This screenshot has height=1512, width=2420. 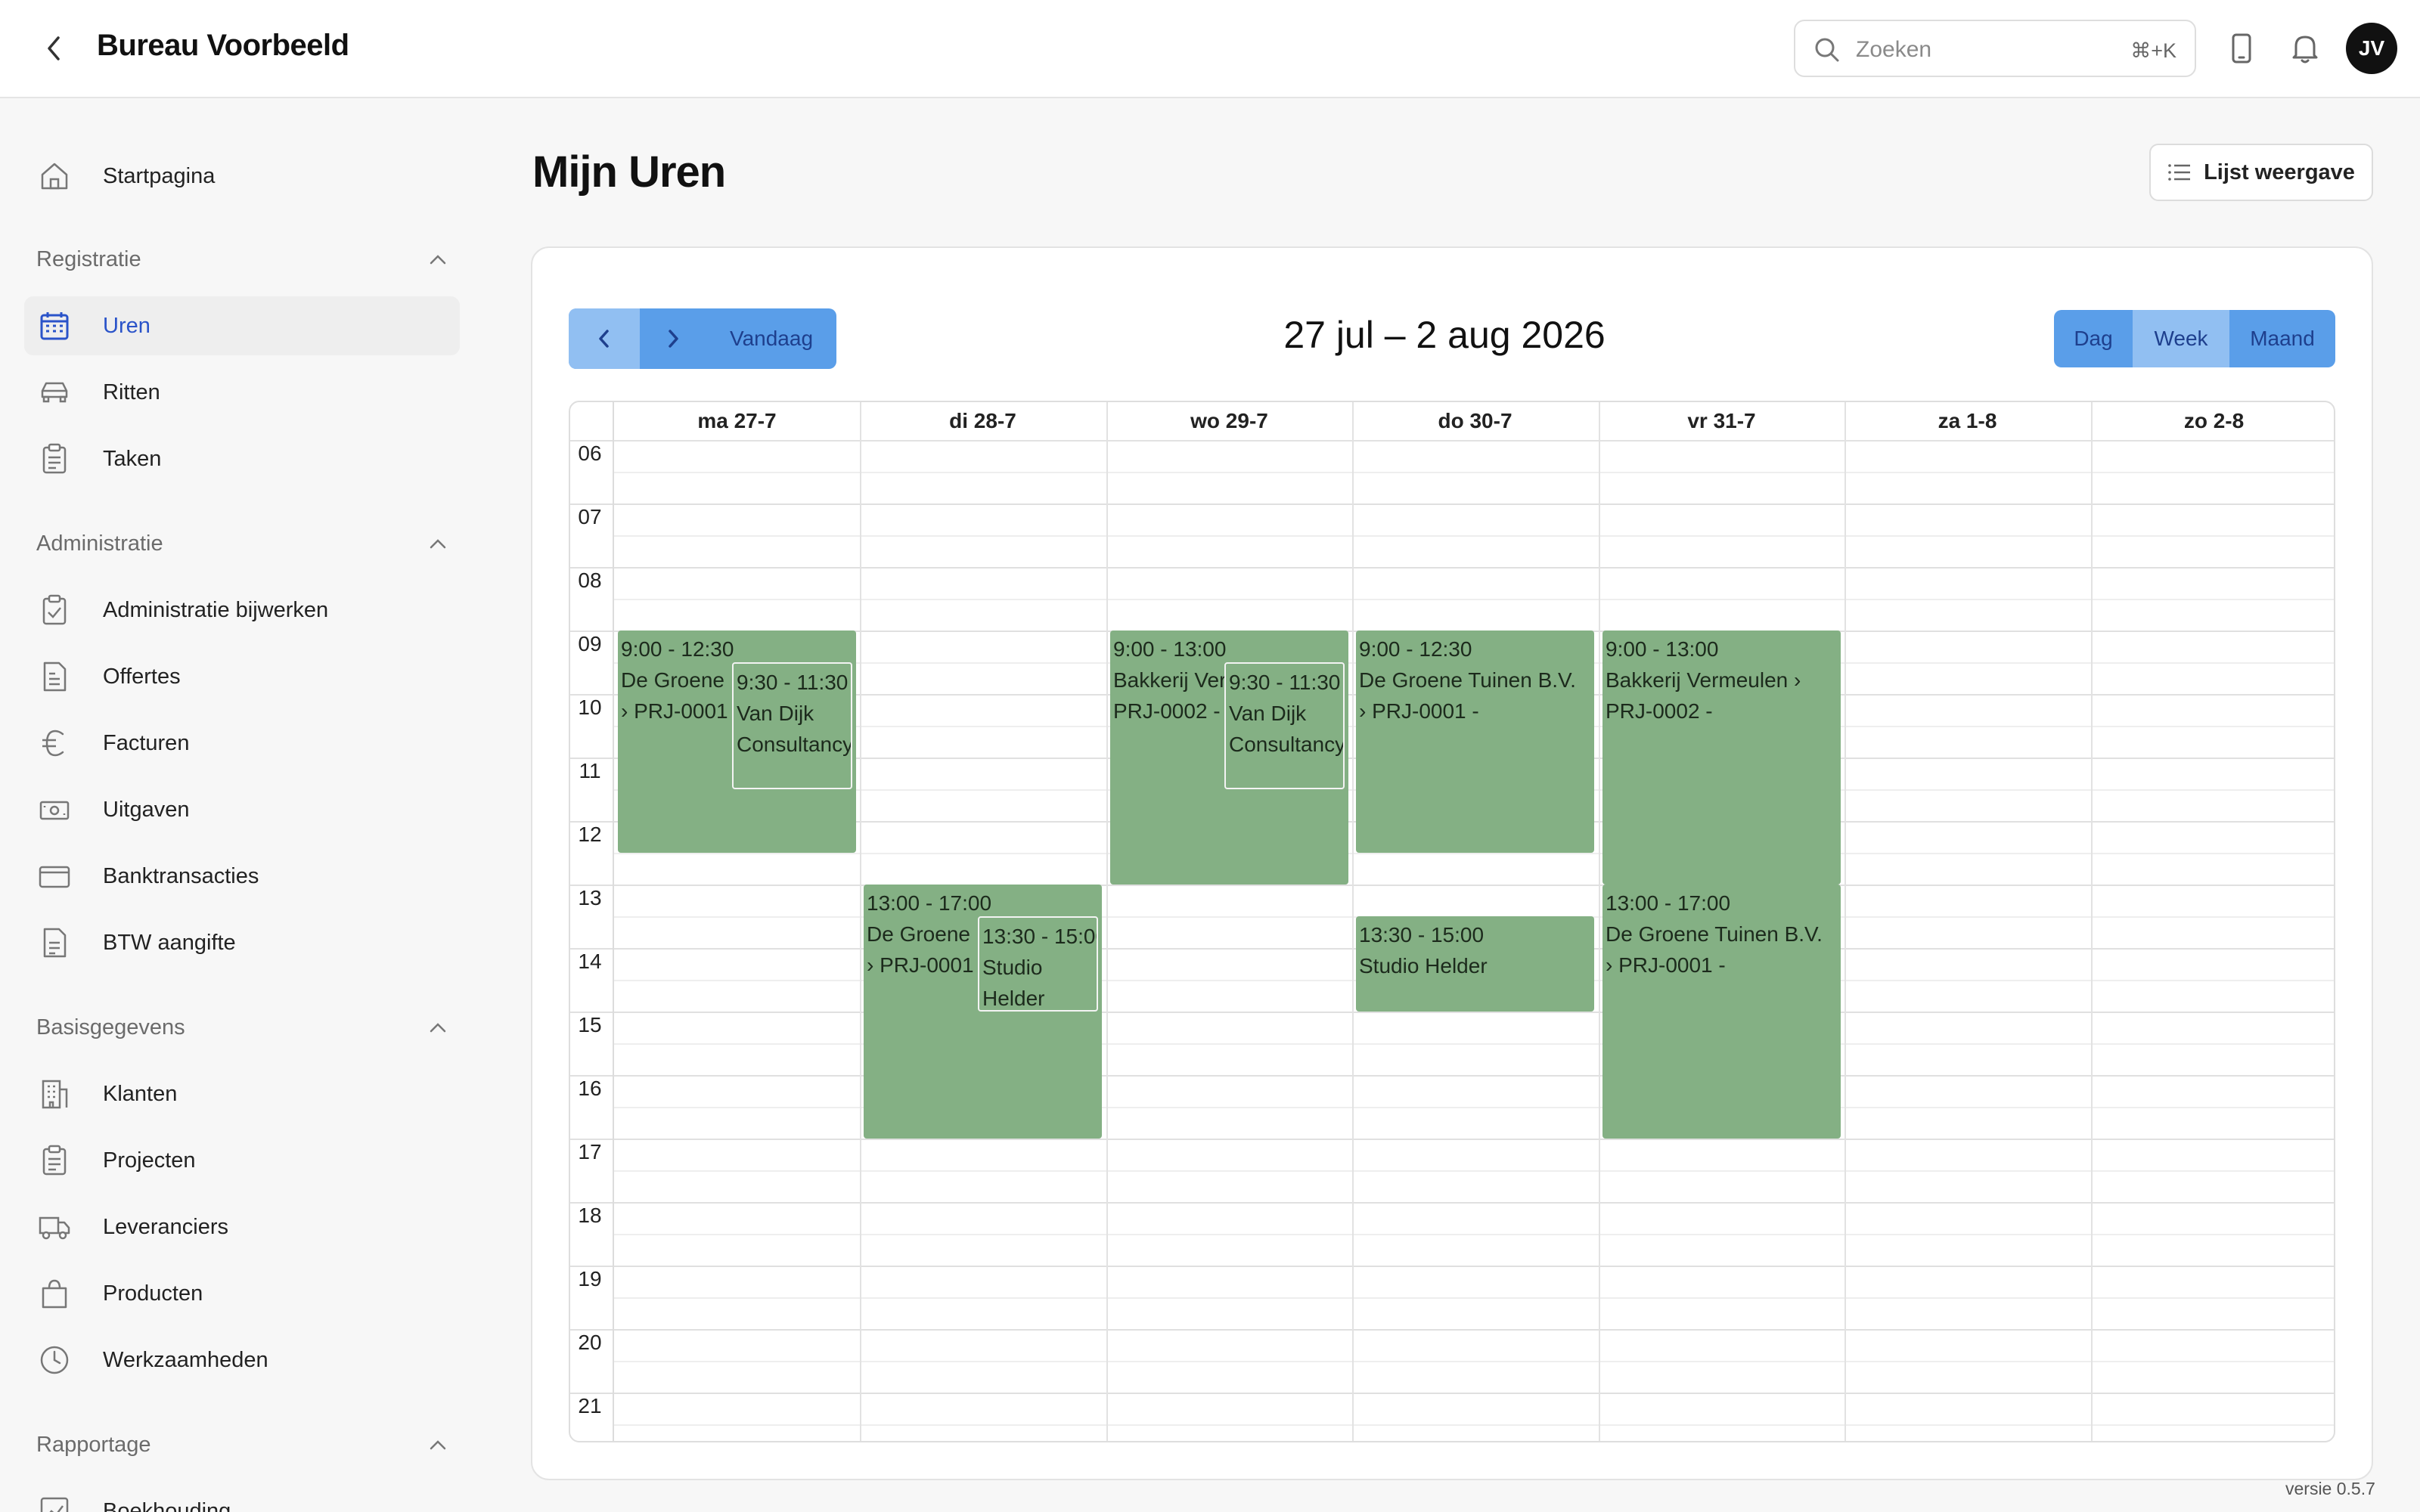 I want to click on credit-card-icon, so click(x=54, y=876).